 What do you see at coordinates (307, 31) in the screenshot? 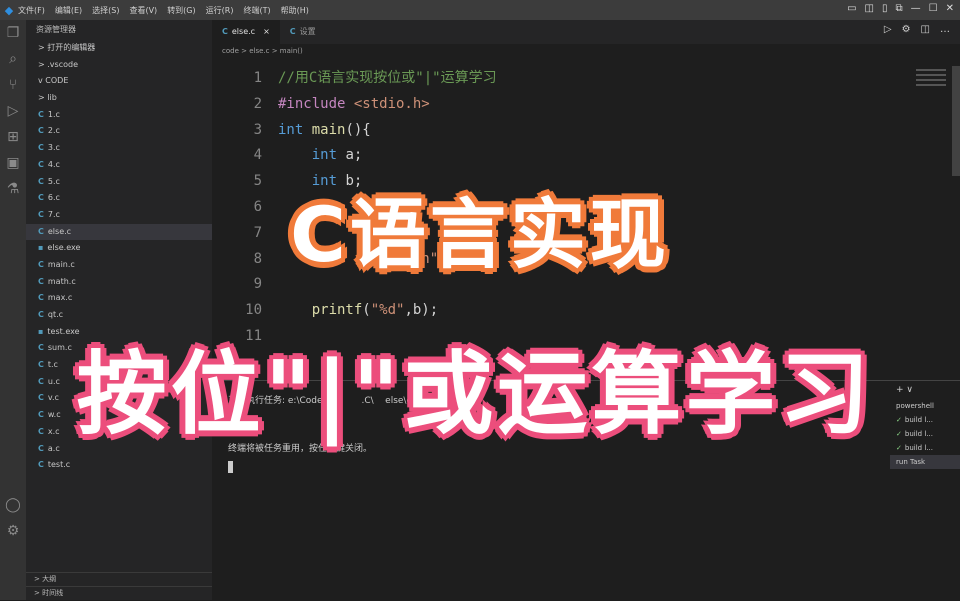
I see `tab-label: 设置` at bounding box center [307, 31].